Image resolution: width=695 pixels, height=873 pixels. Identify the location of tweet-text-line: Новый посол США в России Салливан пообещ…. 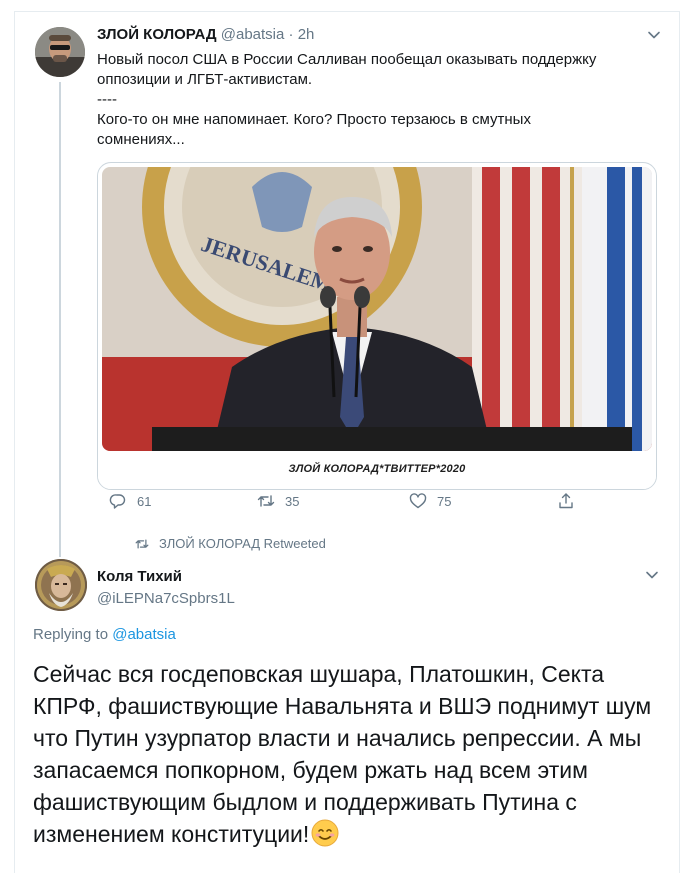
(347, 59).